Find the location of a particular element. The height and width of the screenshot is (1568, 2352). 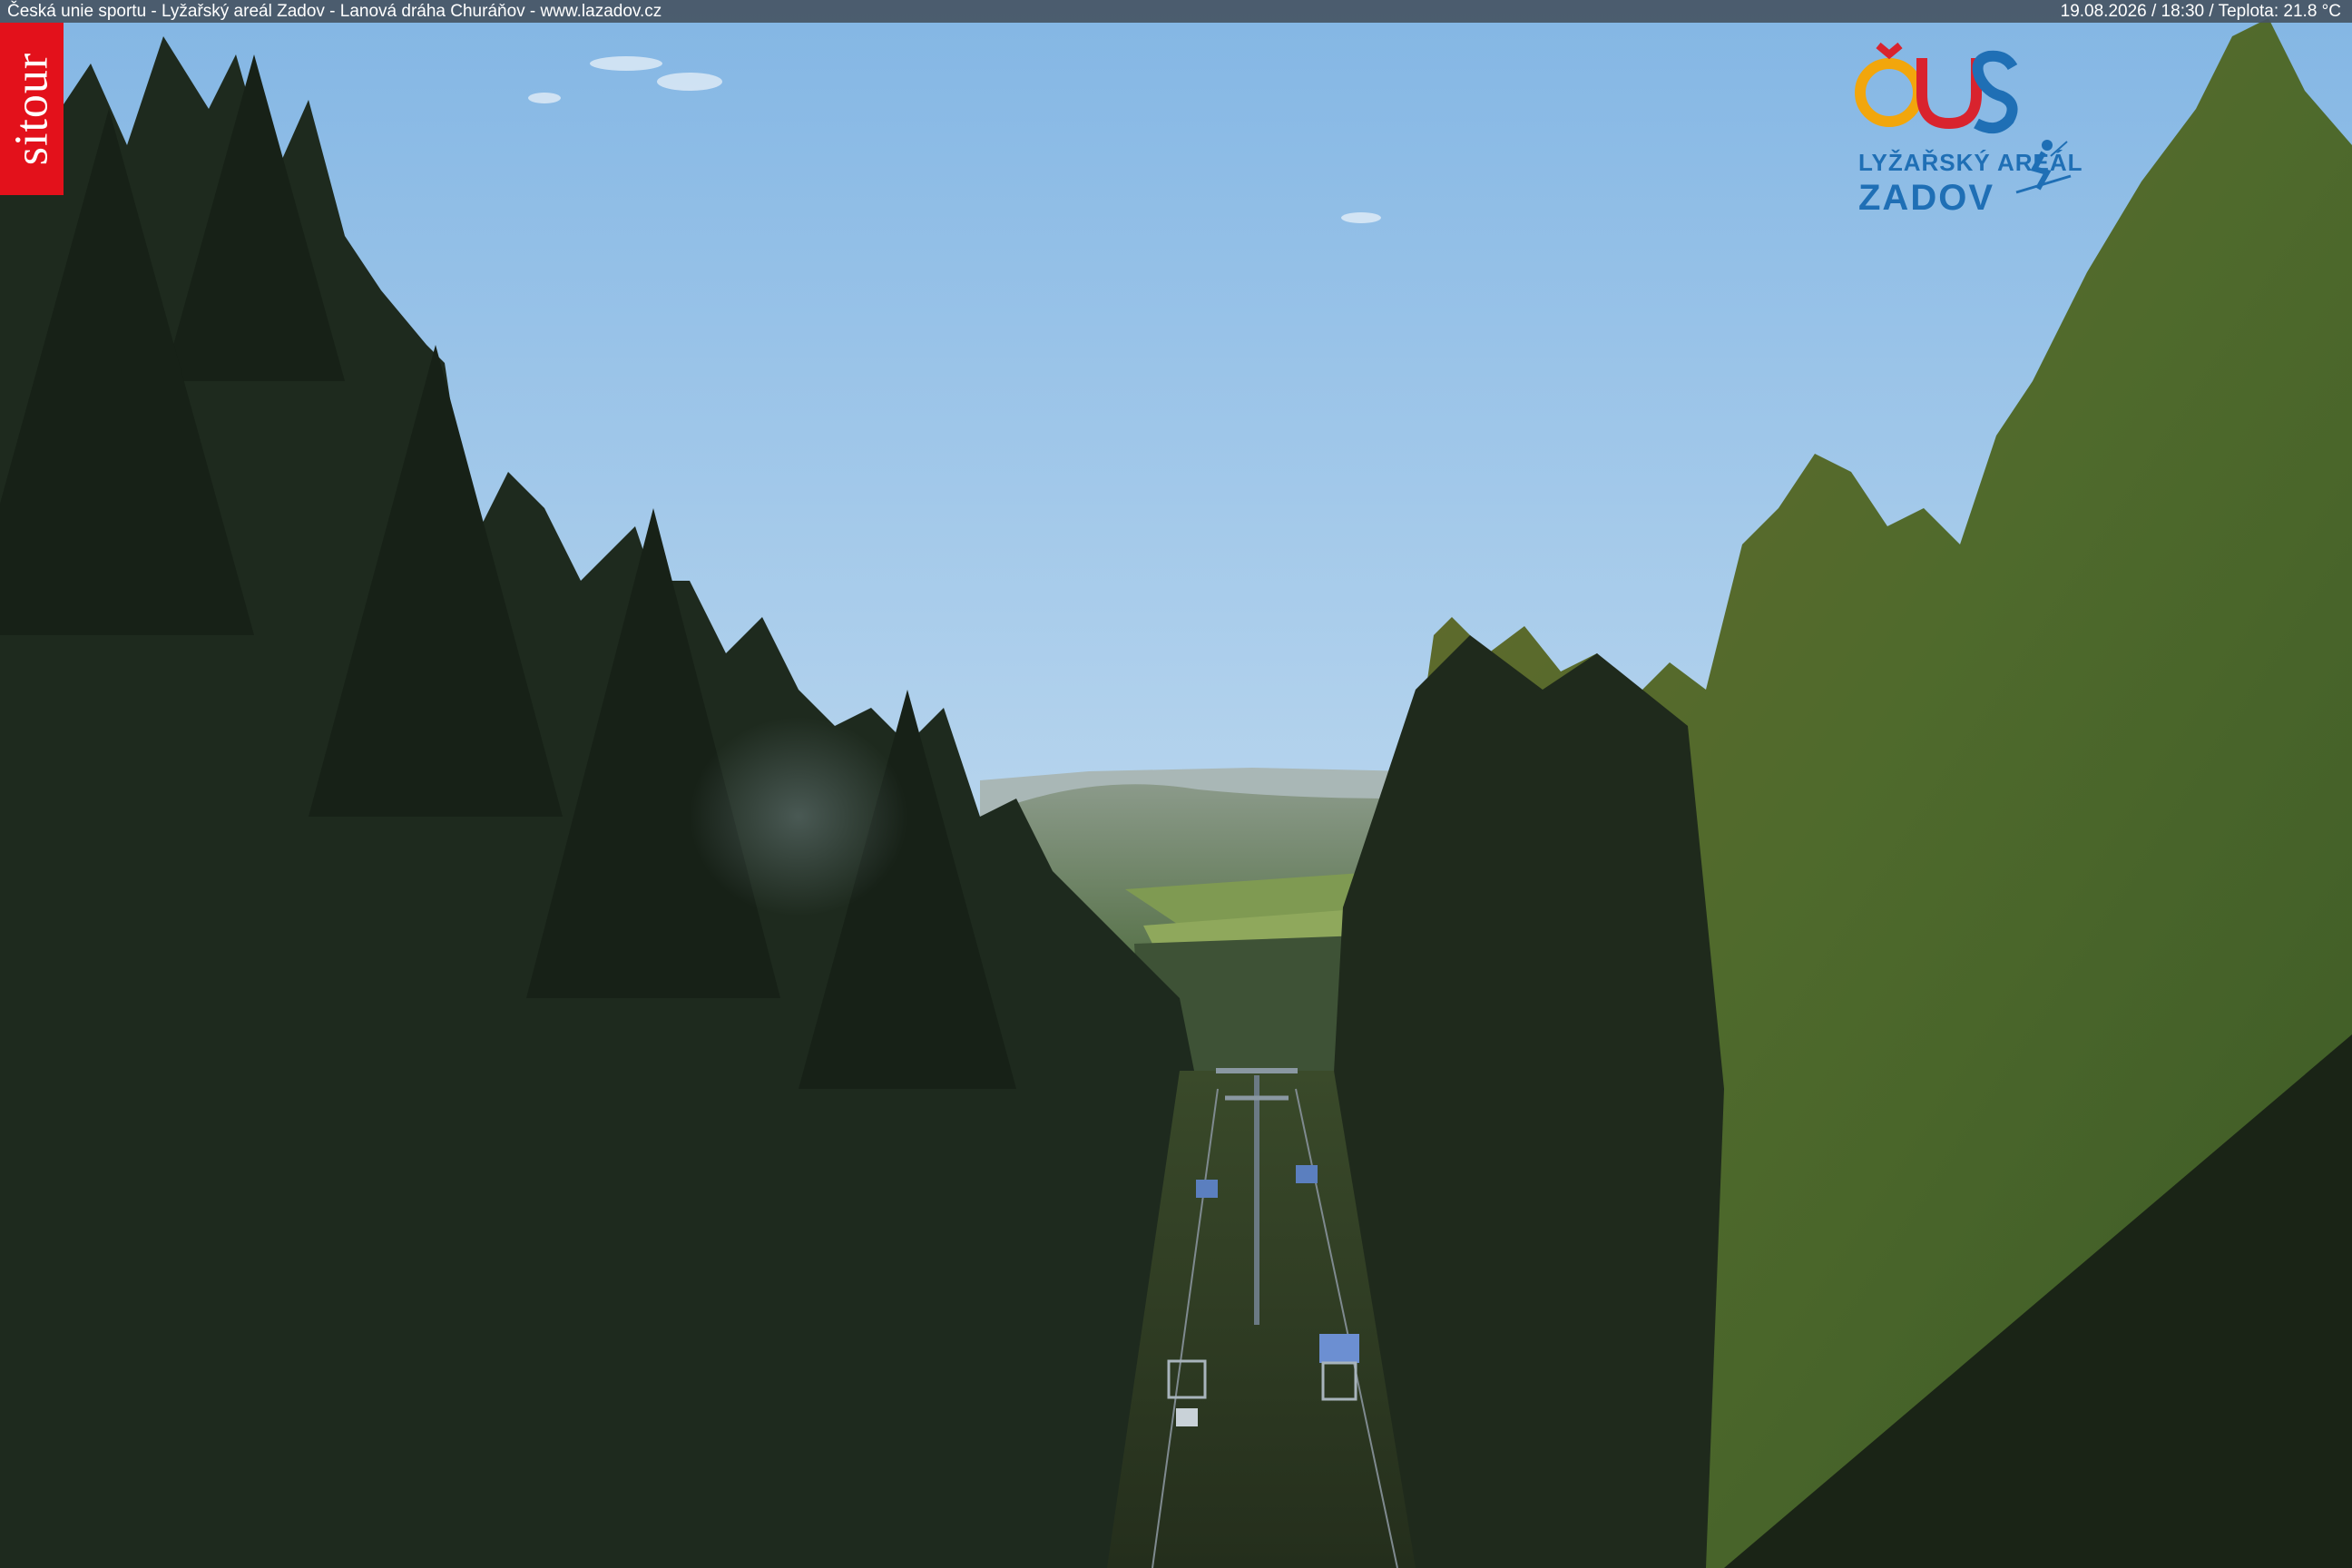

sitour-badge-text: sitour is located at coordinates (31, 109).